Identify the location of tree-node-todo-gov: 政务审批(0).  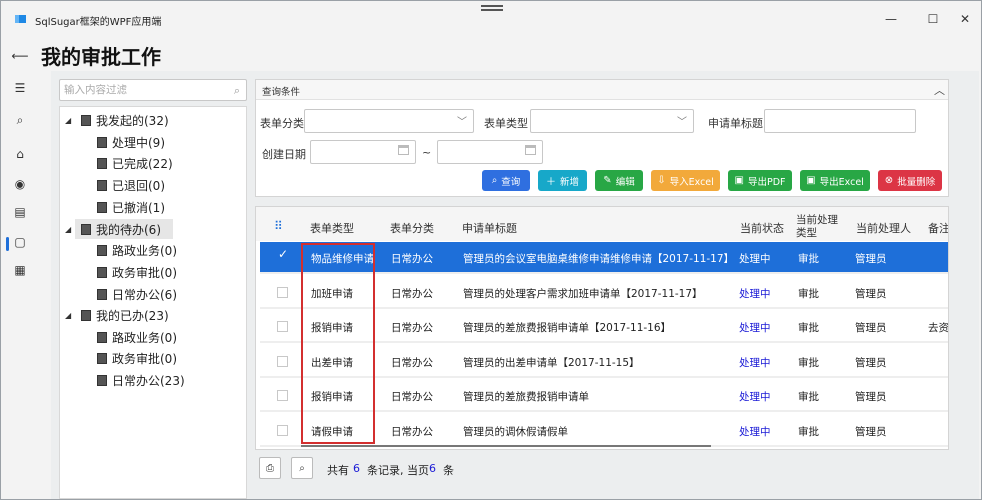
(137, 272).